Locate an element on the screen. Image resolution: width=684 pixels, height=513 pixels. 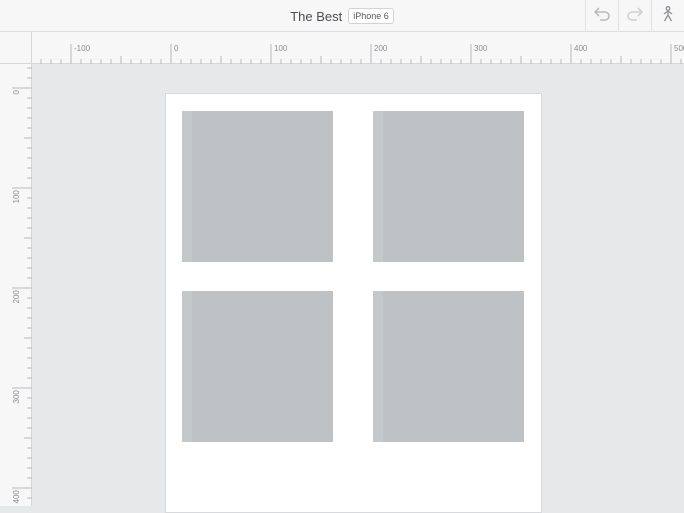
ruler-label: 500 is located at coordinates (679, 48).